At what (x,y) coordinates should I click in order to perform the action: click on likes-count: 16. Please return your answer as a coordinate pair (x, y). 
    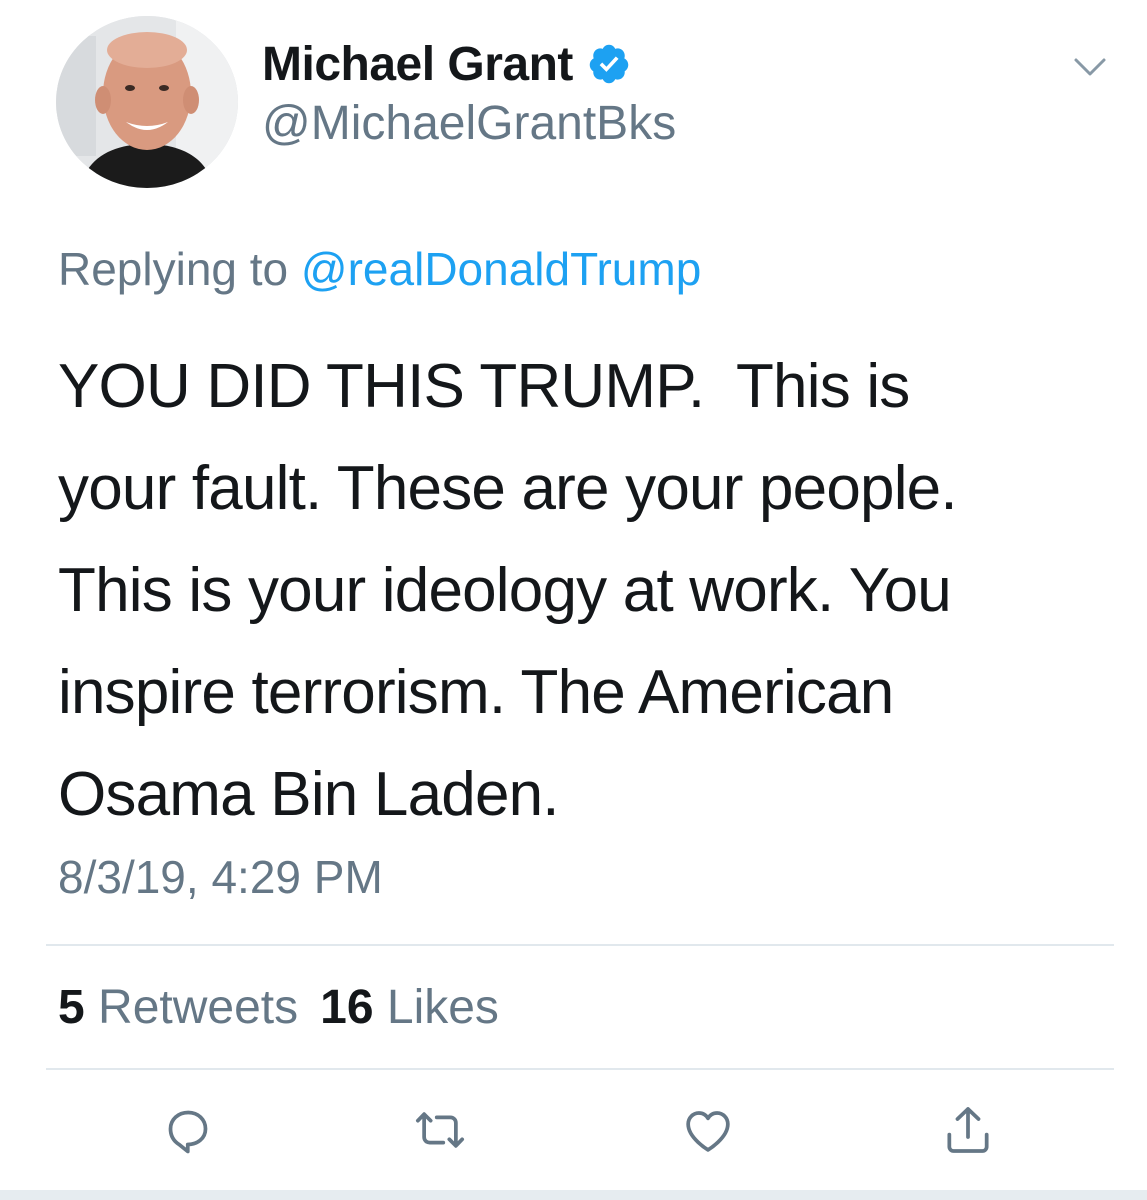
    Looking at the image, I should click on (347, 1007).